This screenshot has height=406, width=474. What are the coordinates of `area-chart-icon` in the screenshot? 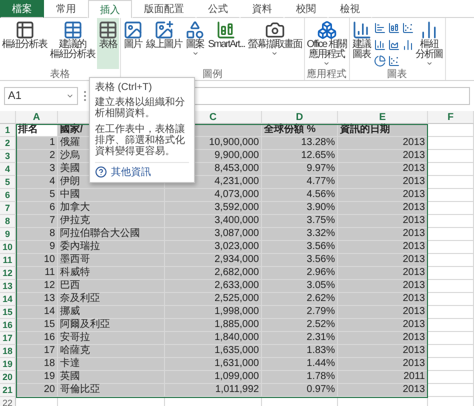 It's located at (394, 44).